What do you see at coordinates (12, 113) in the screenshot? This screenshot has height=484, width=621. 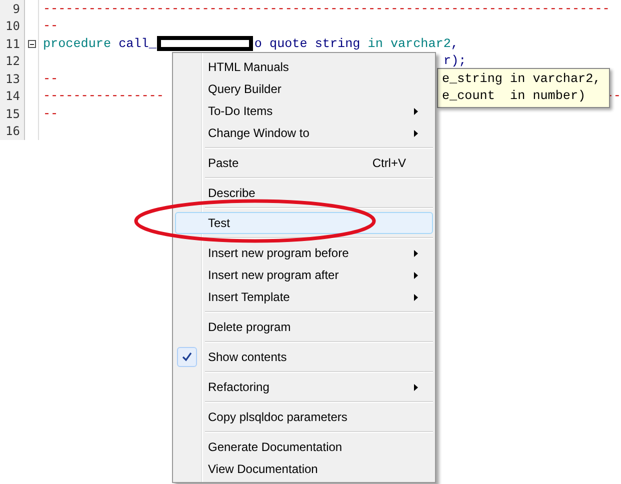 I see `line-number: 15` at bounding box center [12, 113].